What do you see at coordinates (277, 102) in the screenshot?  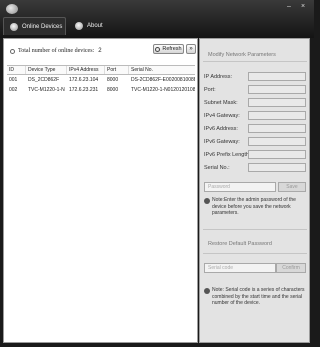 I see `subnet-mask-field` at bounding box center [277, 102].